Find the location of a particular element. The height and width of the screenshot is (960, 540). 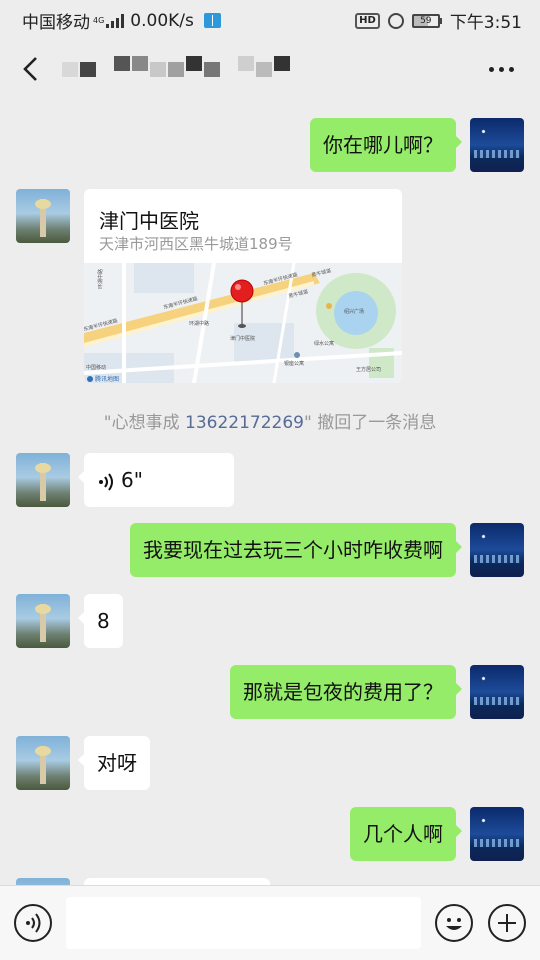

message-bubble-partial is located at coordinates (177, 881).